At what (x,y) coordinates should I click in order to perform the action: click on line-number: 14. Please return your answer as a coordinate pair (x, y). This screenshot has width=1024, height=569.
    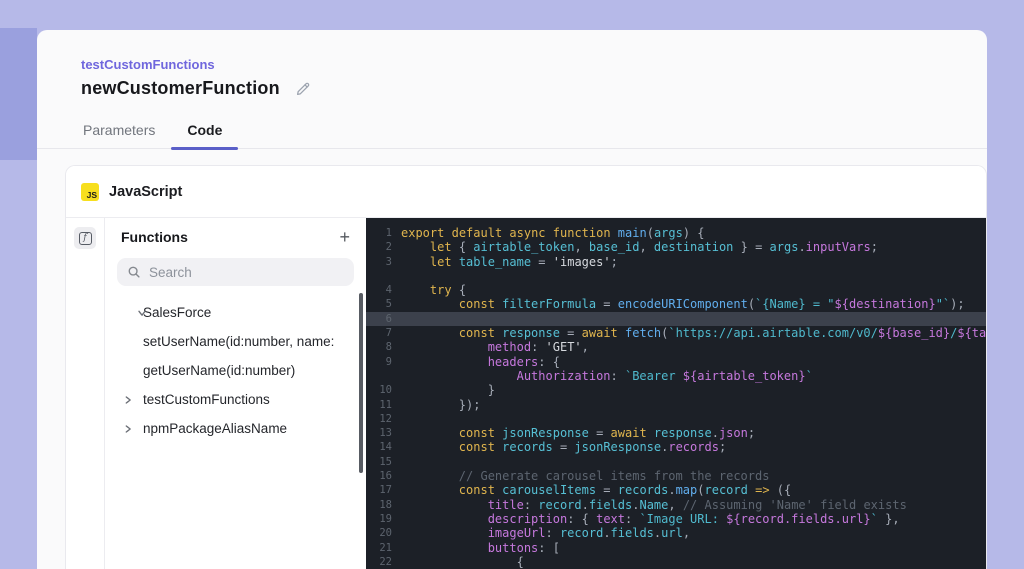
    Looking at the image, I should click on (385, 447).